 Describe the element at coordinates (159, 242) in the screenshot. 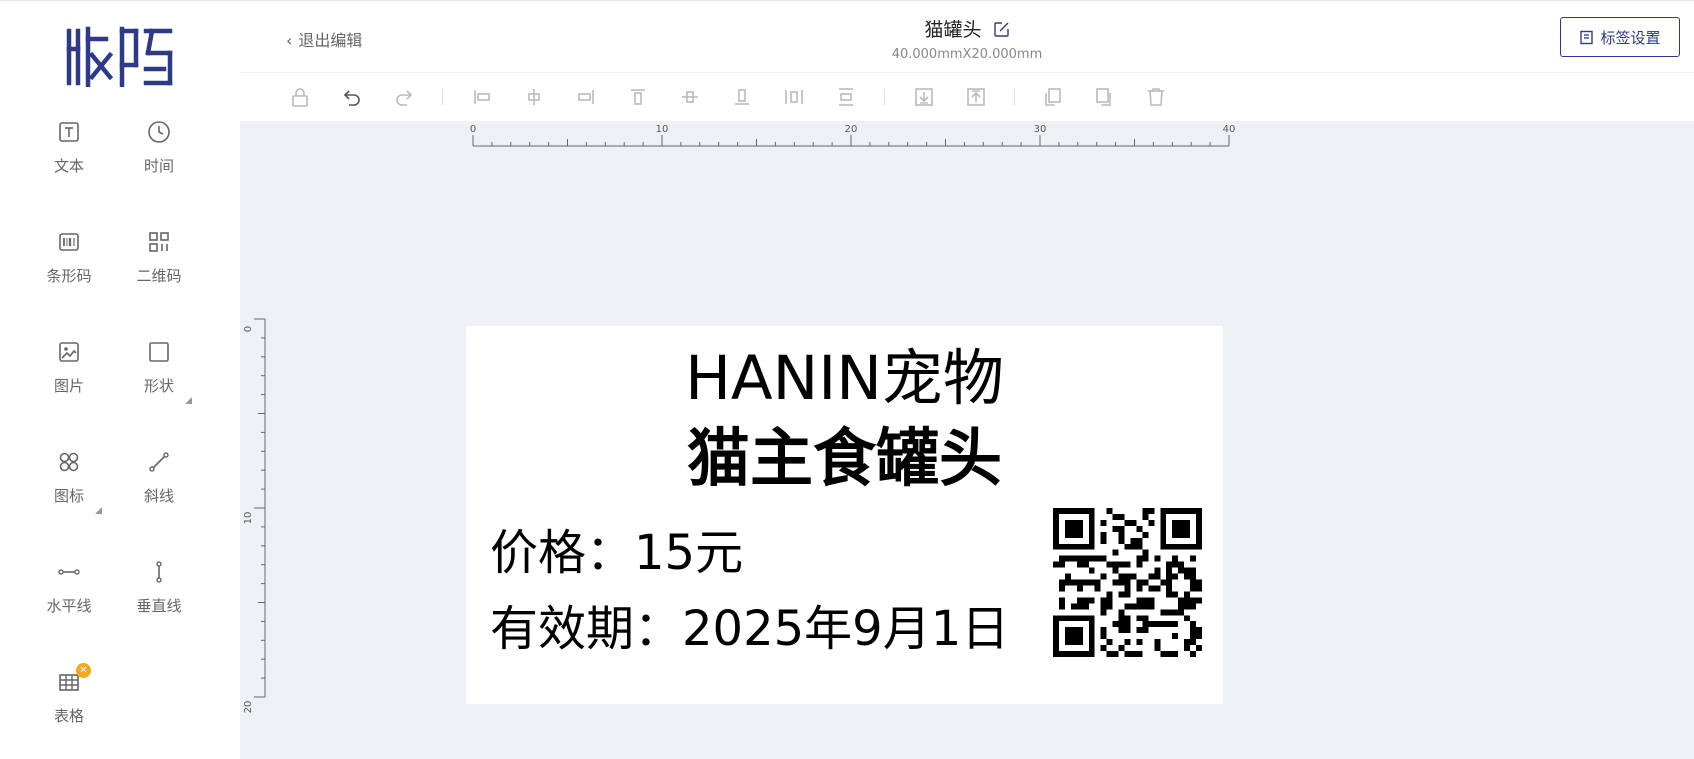

I see `qrcode-icon` at that location.